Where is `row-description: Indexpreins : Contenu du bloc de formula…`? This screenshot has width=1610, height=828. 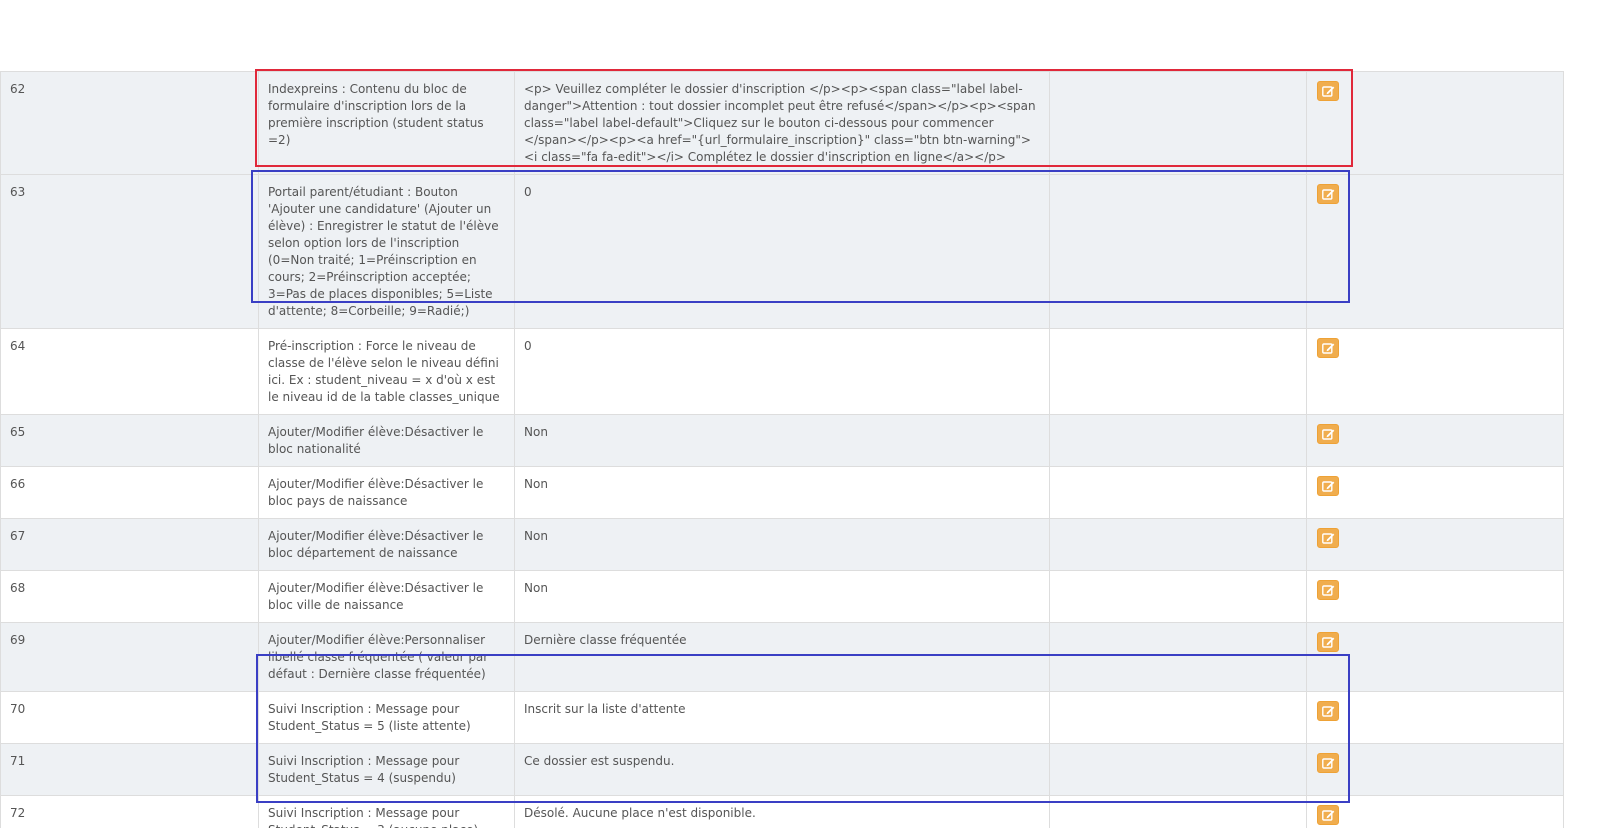
row-description: Indexpreins : Contenu du bloc de formula… is located at coordinates (386, 123).